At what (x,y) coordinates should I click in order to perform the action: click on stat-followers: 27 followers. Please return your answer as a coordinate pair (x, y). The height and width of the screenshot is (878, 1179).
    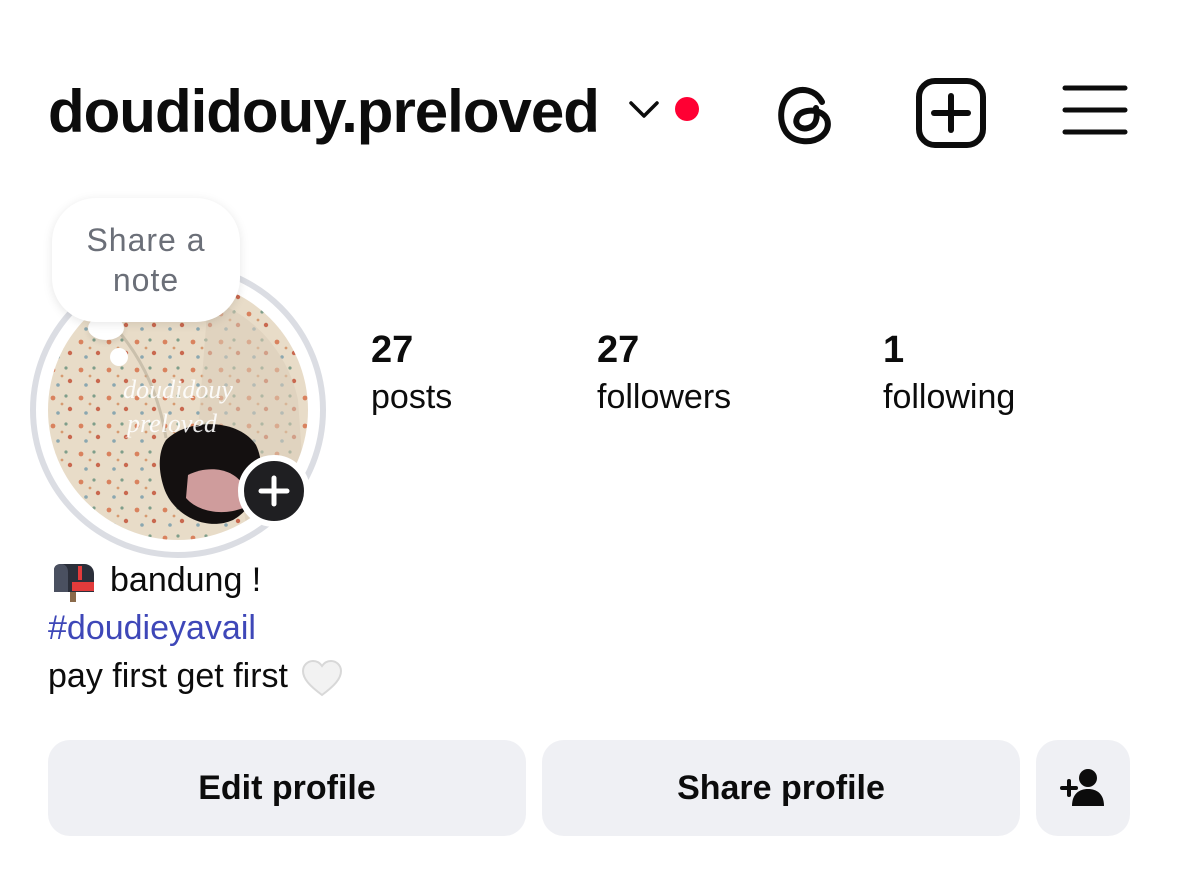
    Looking at the image, I should click on (664, 373).